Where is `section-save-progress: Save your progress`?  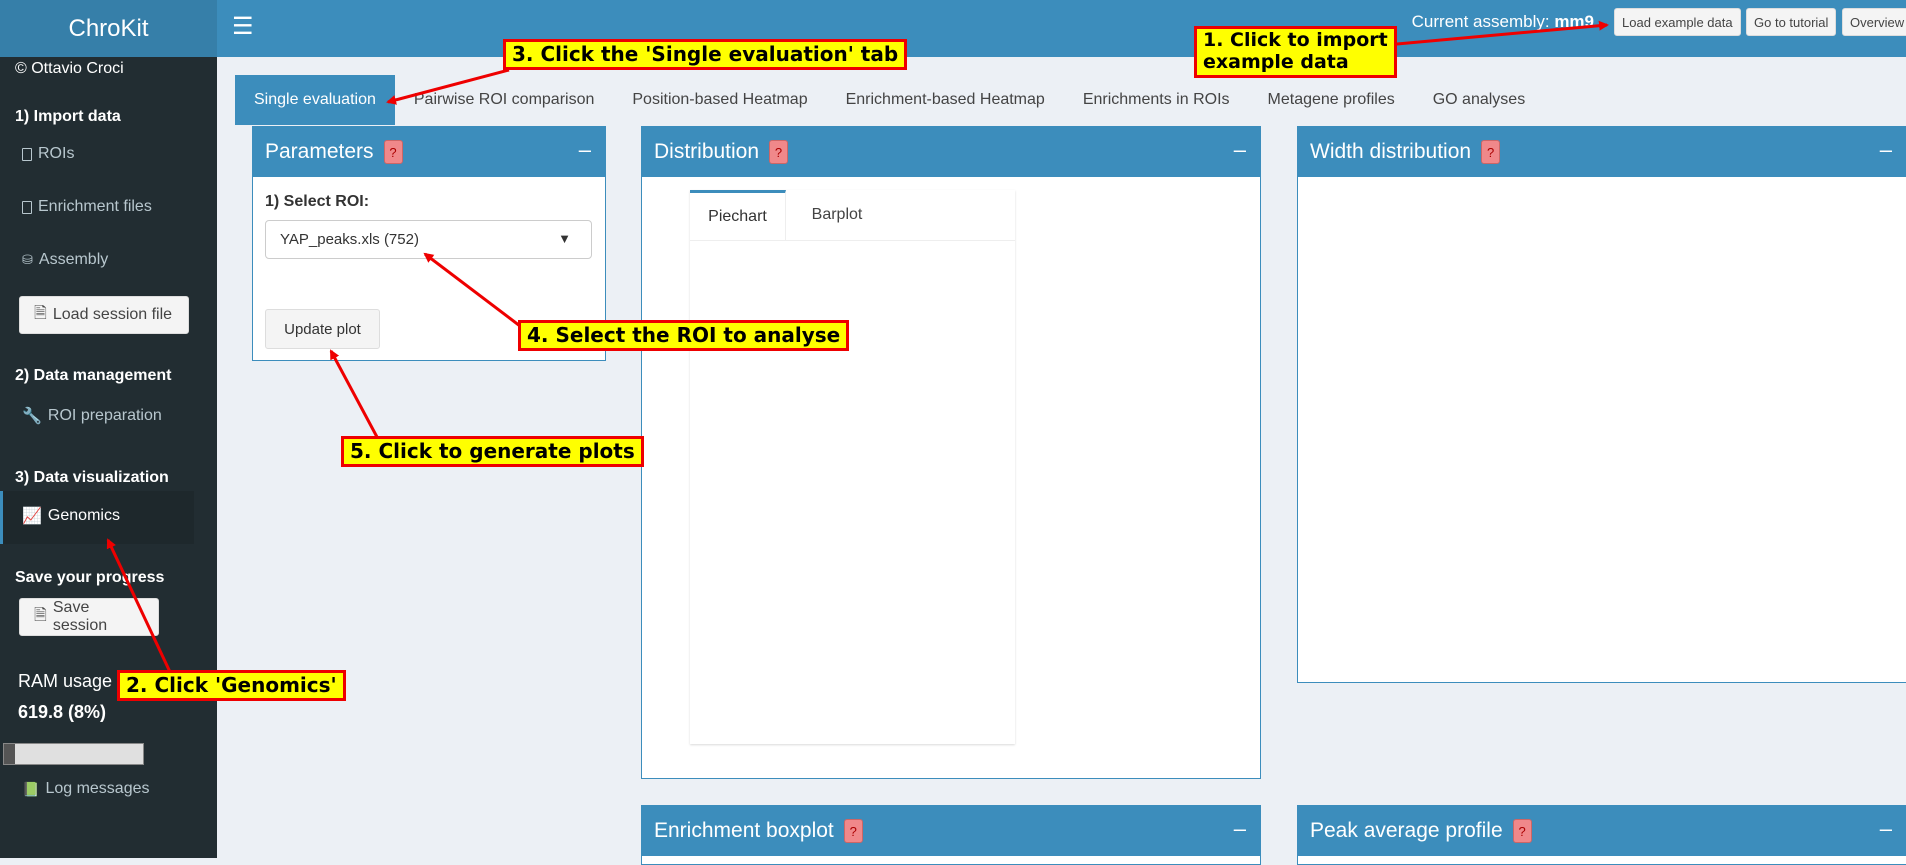
section-save-progress: Save your progress is located at coordinates (90, 577).